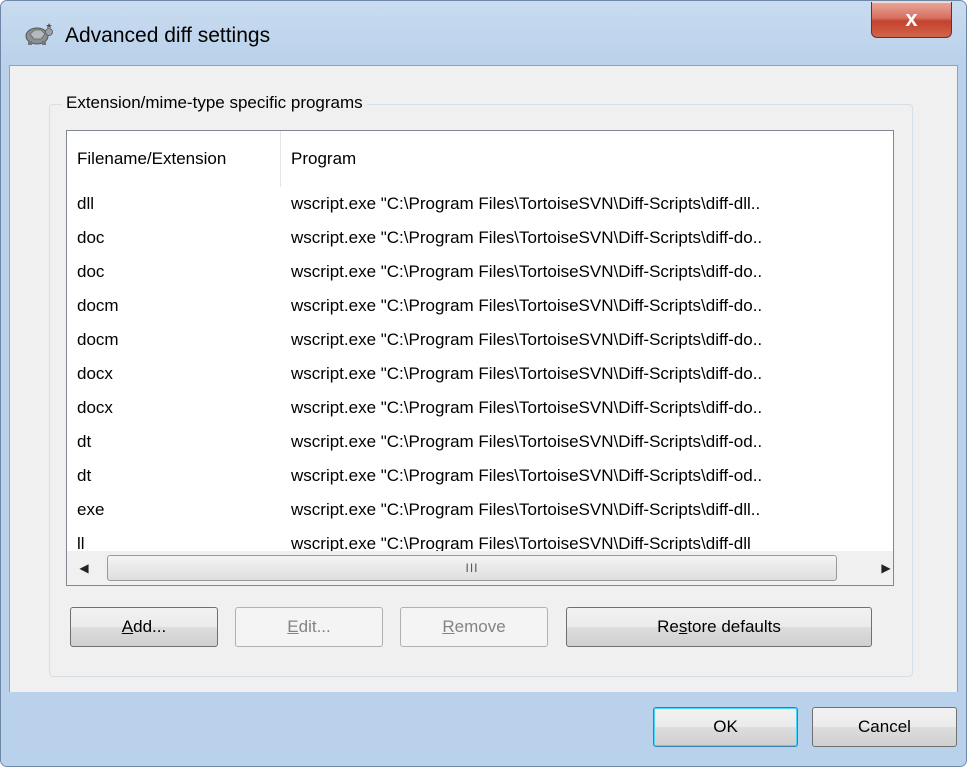 This screenshot has height=767, width=967. I want to click on column-header-extension: Filename/Extension, so click(174, 159).